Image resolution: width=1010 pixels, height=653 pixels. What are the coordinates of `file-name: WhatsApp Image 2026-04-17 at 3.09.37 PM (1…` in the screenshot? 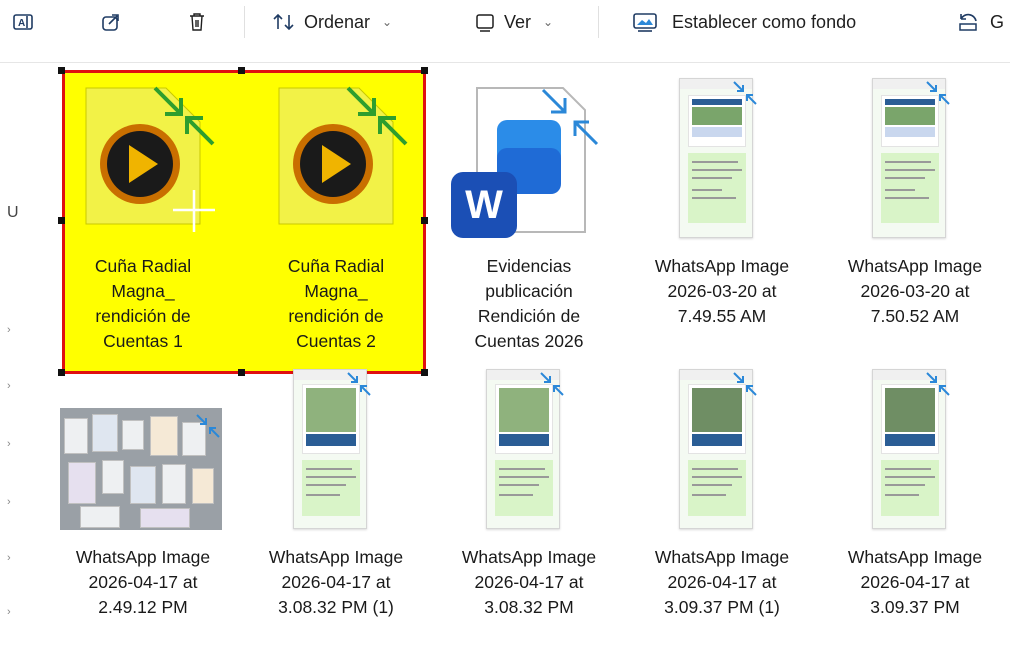 It's located at (722, 582).